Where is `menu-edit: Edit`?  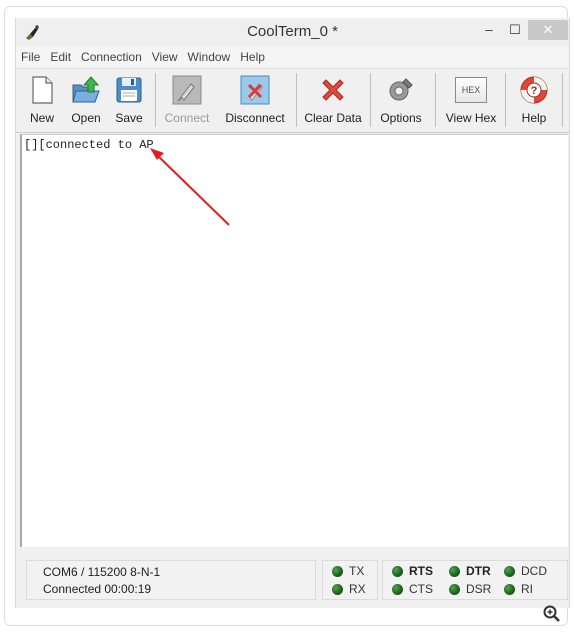 menu-edit: Edit is located at coordinates (60, 55).